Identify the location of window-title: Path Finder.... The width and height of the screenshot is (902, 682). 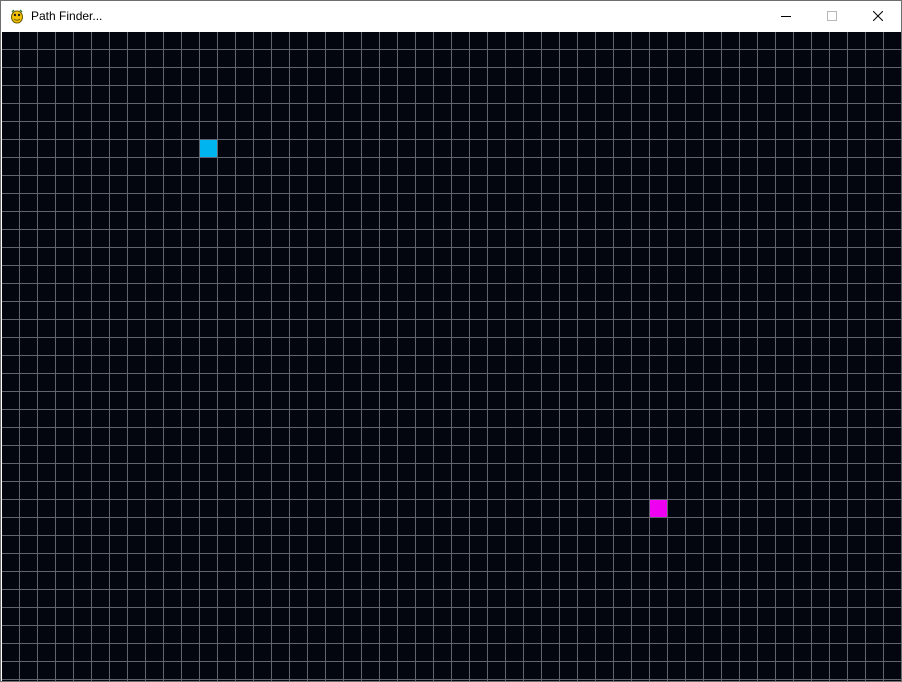
(67, 16).